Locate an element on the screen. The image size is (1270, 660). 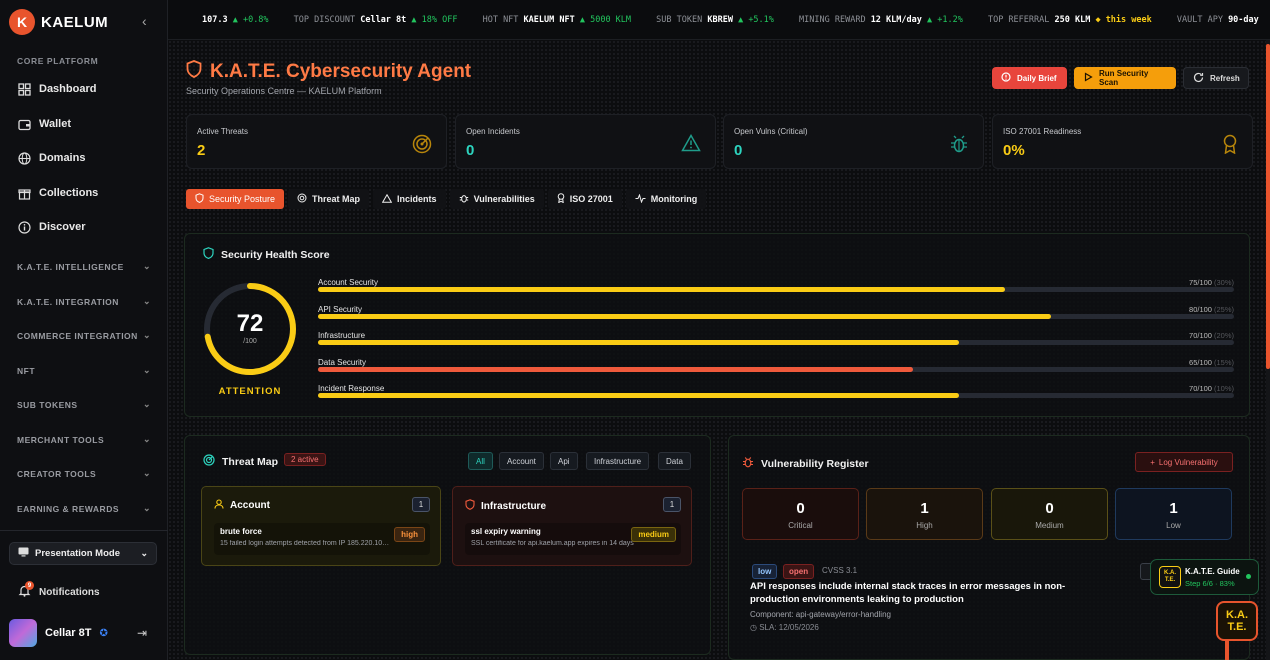
ticker-value: Cellar 8t is located at coordinates (383, 20).